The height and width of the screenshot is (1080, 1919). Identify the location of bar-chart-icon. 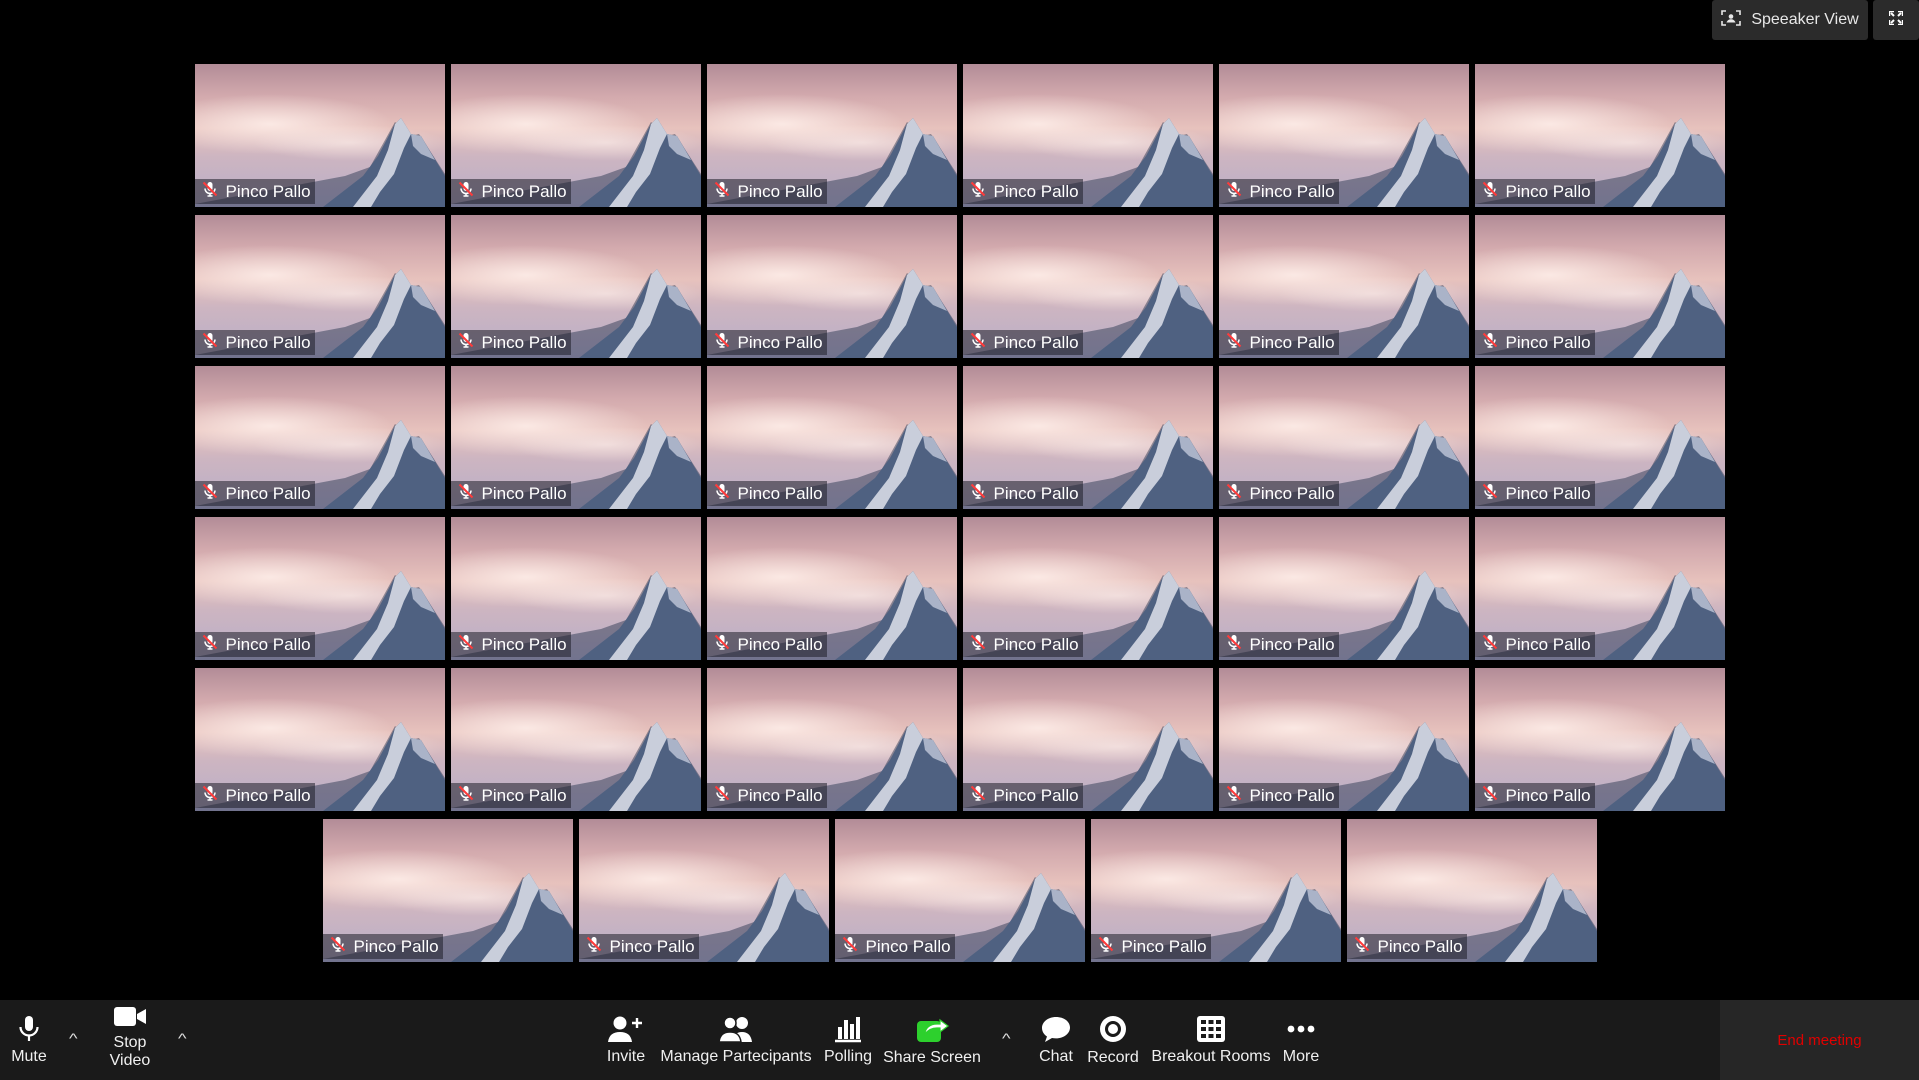
(848, 1031).